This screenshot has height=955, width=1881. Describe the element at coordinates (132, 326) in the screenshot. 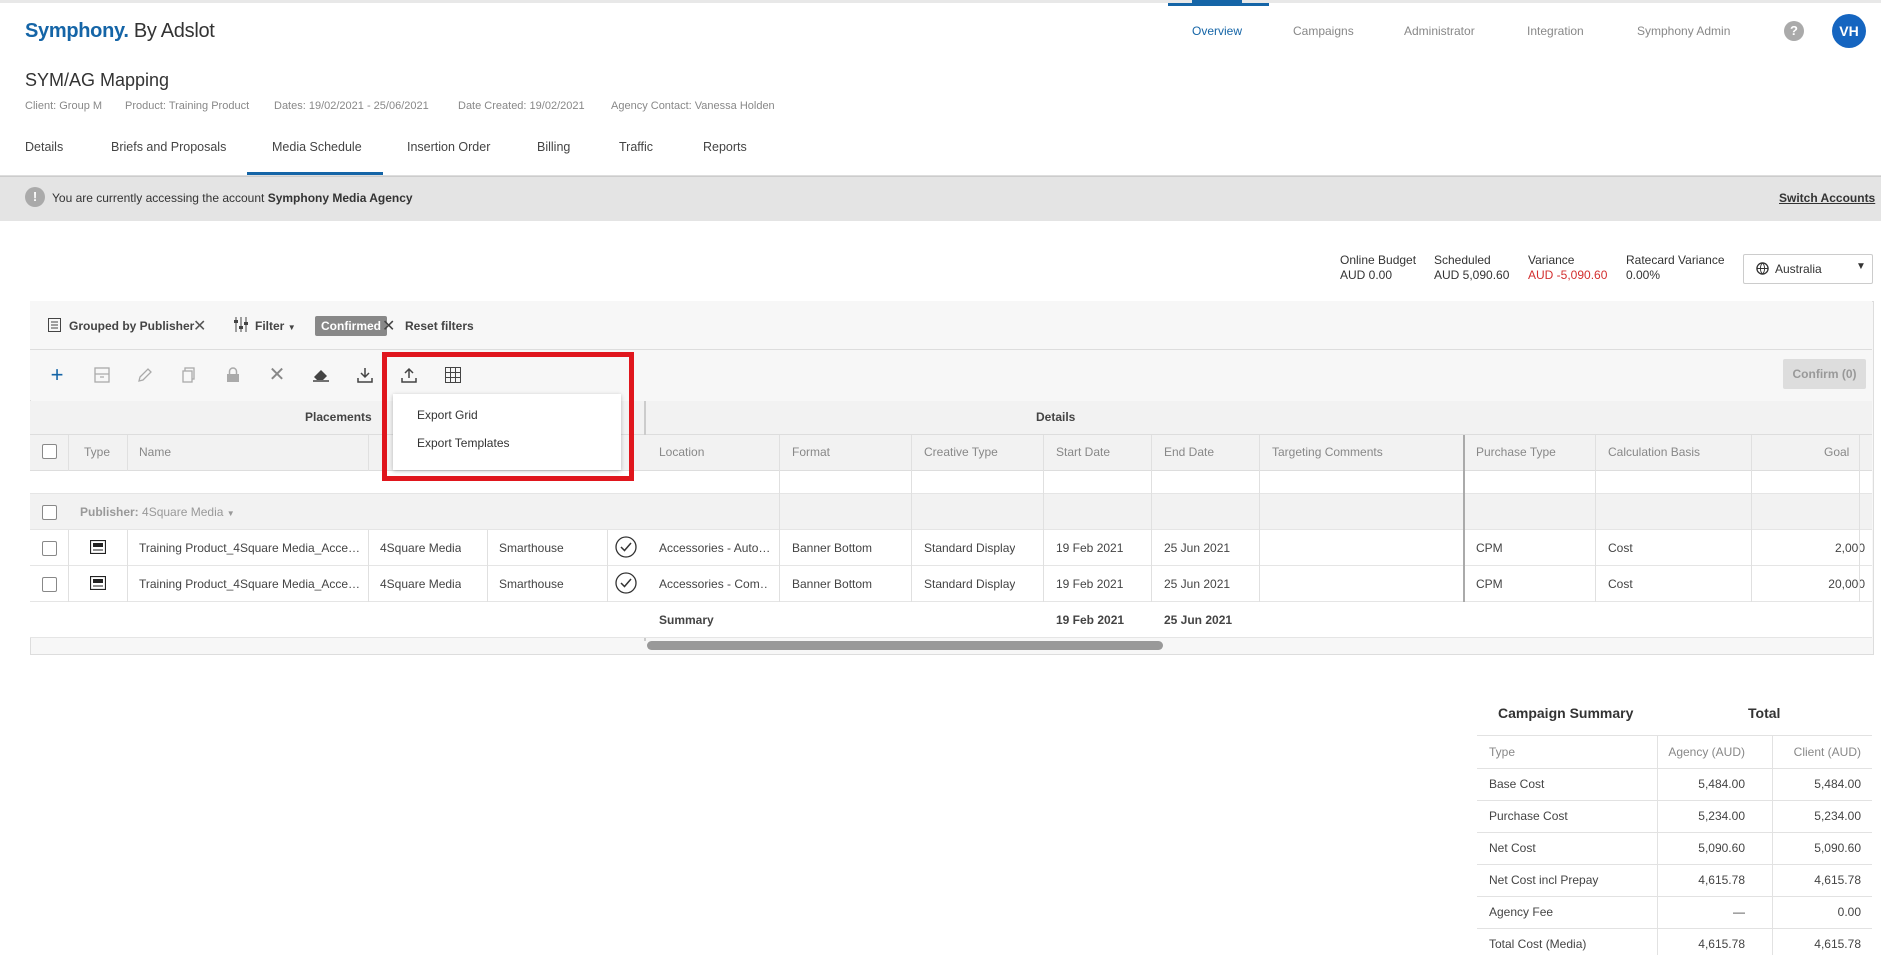

I see `grouped-by-label: Grouped by Publisher` at that location.